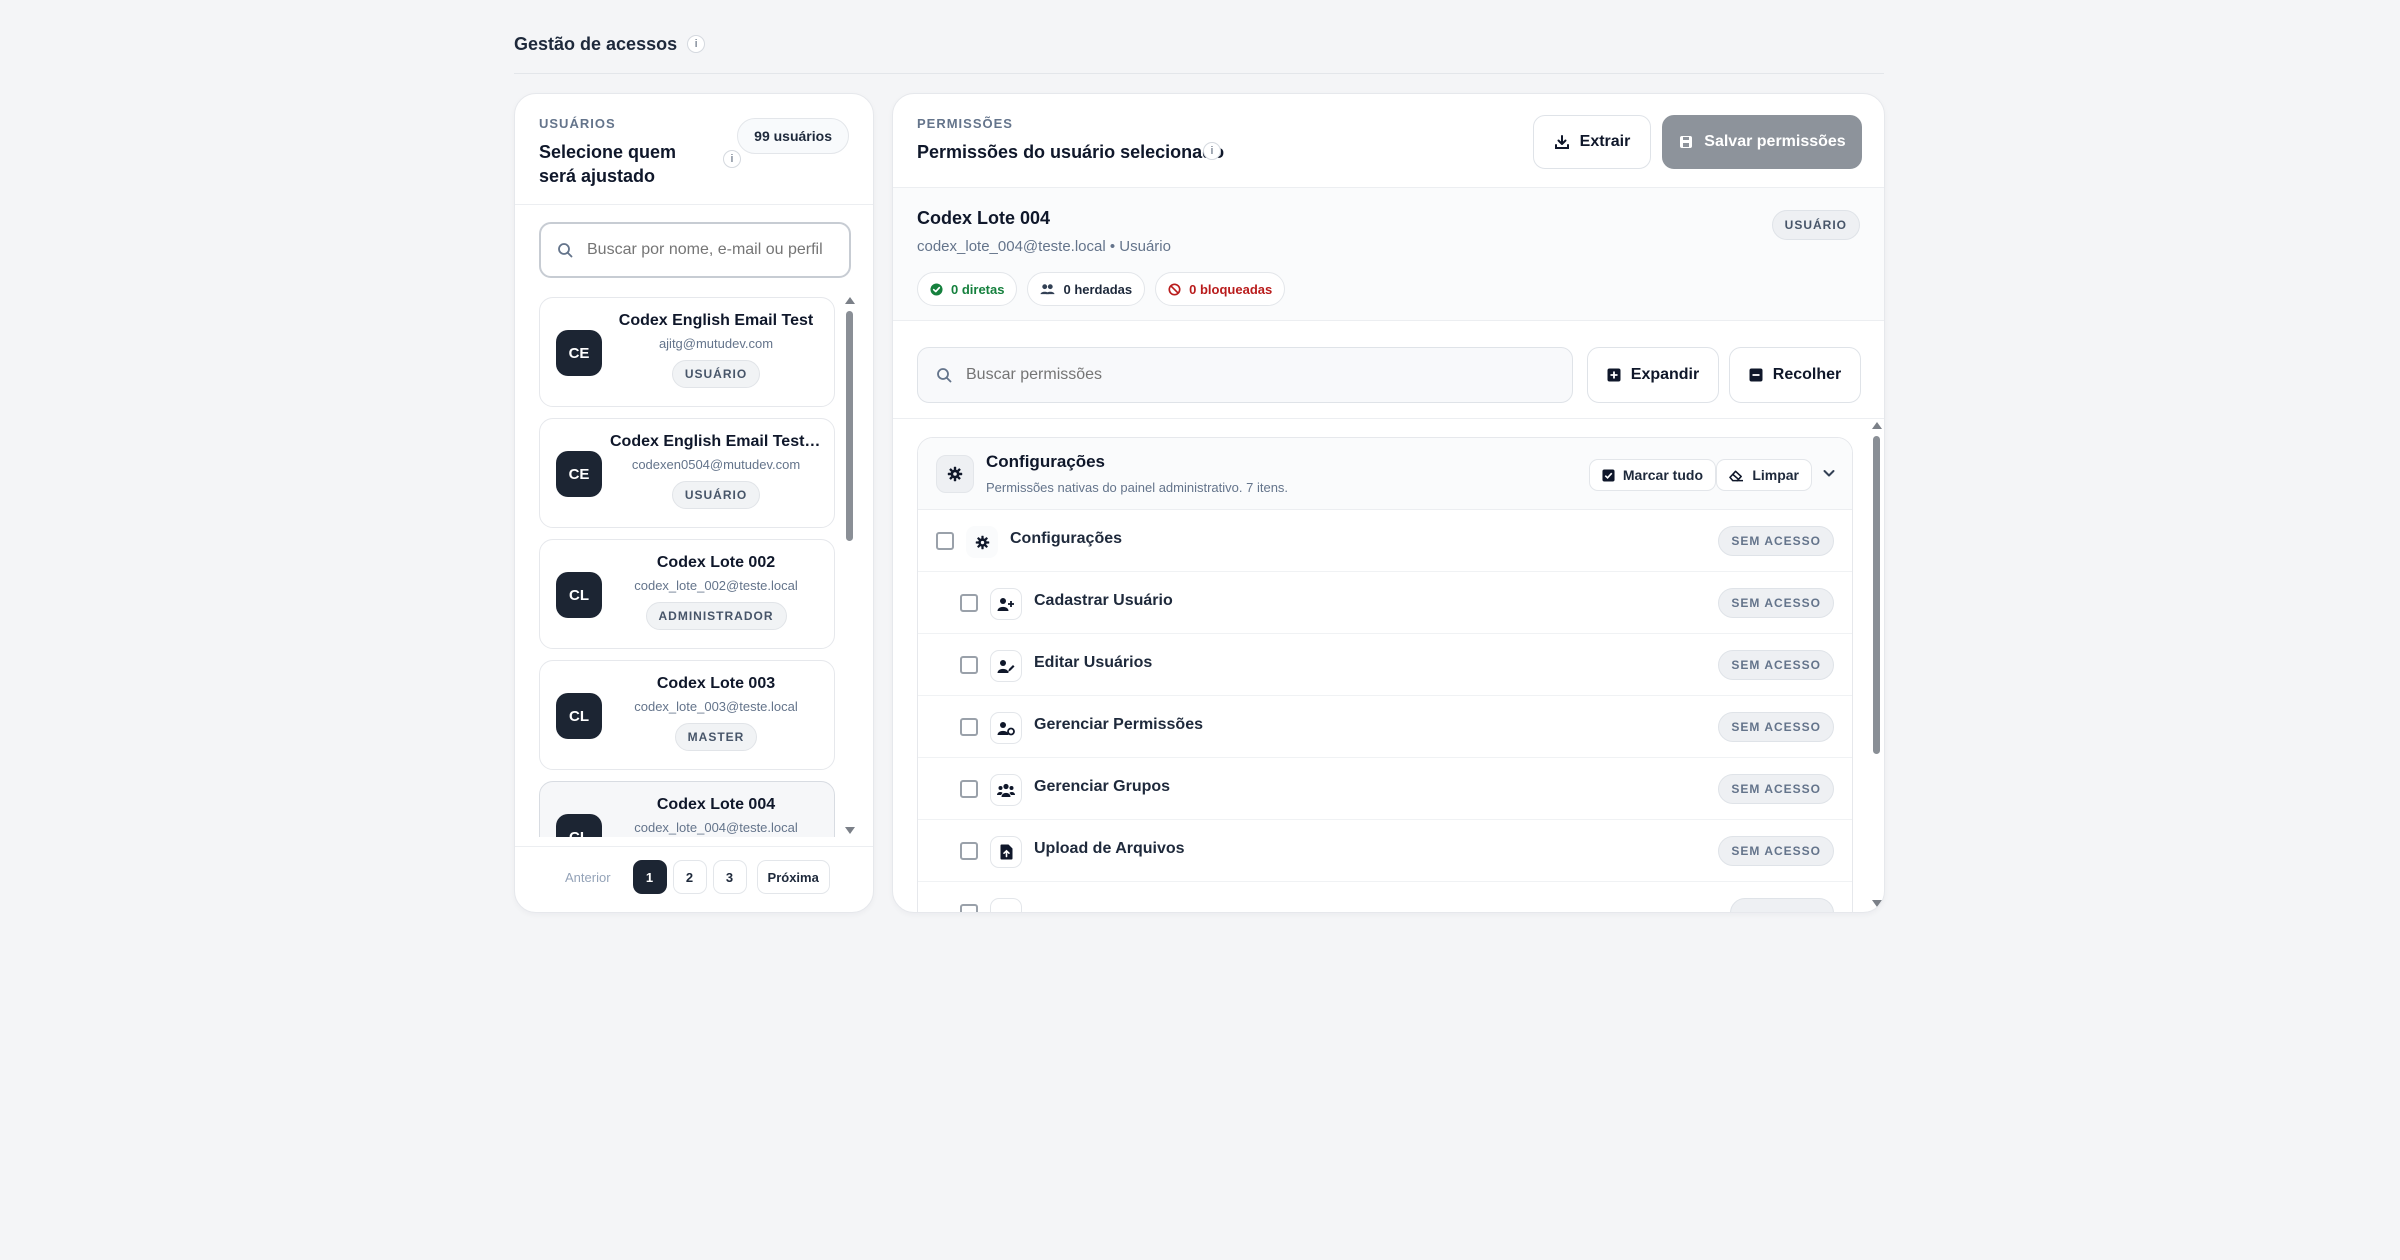 The image size is (2400, 1260). I want to click on page-title: Gestão de acessos, so click(596, 44).